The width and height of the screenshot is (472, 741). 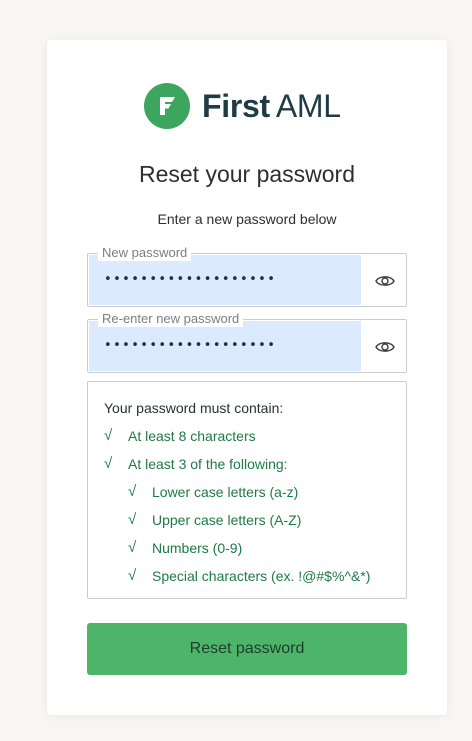 What do you see at coordinates (236, 106) in the screenshot?
I see `logo-word-first: First` at bounding box center [236, 106].